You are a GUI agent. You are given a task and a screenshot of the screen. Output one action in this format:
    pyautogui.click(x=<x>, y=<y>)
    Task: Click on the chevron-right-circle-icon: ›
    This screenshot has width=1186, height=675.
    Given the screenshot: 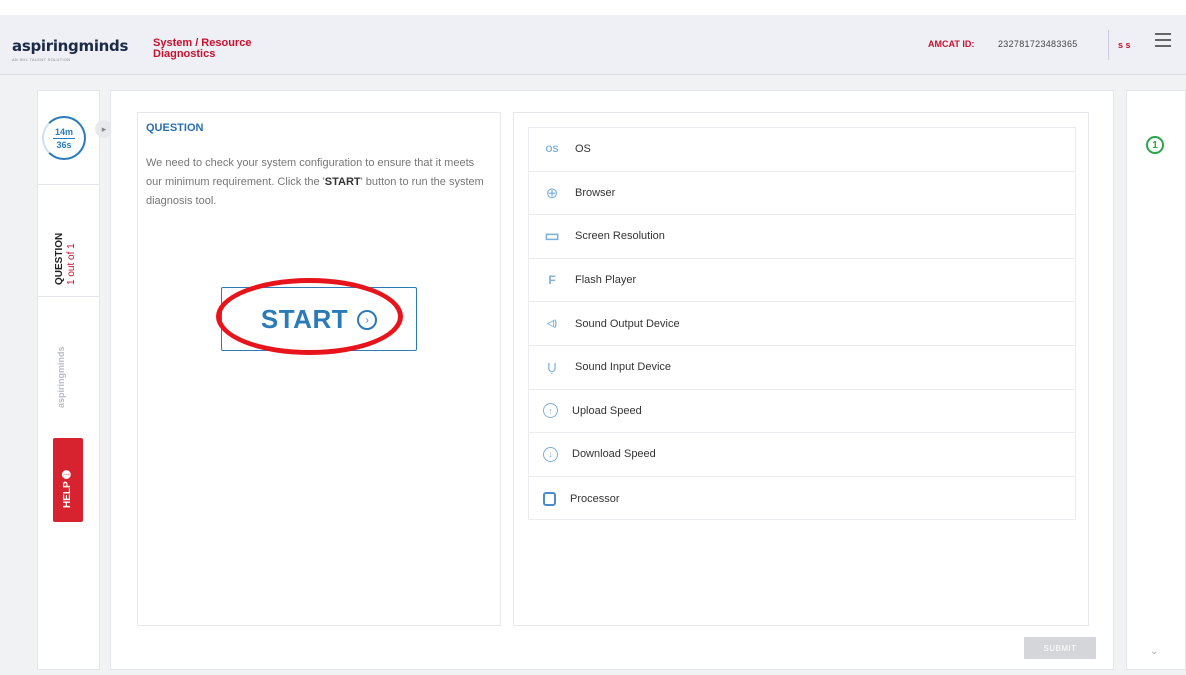 What is the action you would take?
    pyautogui.click(x=367, y=320)
    